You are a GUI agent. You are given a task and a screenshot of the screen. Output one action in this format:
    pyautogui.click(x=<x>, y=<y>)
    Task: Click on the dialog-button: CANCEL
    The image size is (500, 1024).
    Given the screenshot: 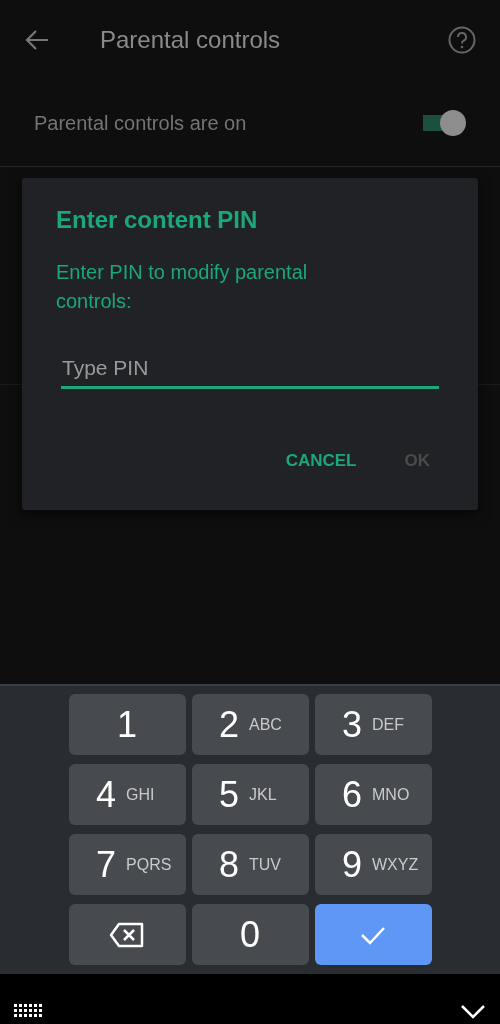 What is the action you would take?
    pyautogui.click(x=321, y=461)
    